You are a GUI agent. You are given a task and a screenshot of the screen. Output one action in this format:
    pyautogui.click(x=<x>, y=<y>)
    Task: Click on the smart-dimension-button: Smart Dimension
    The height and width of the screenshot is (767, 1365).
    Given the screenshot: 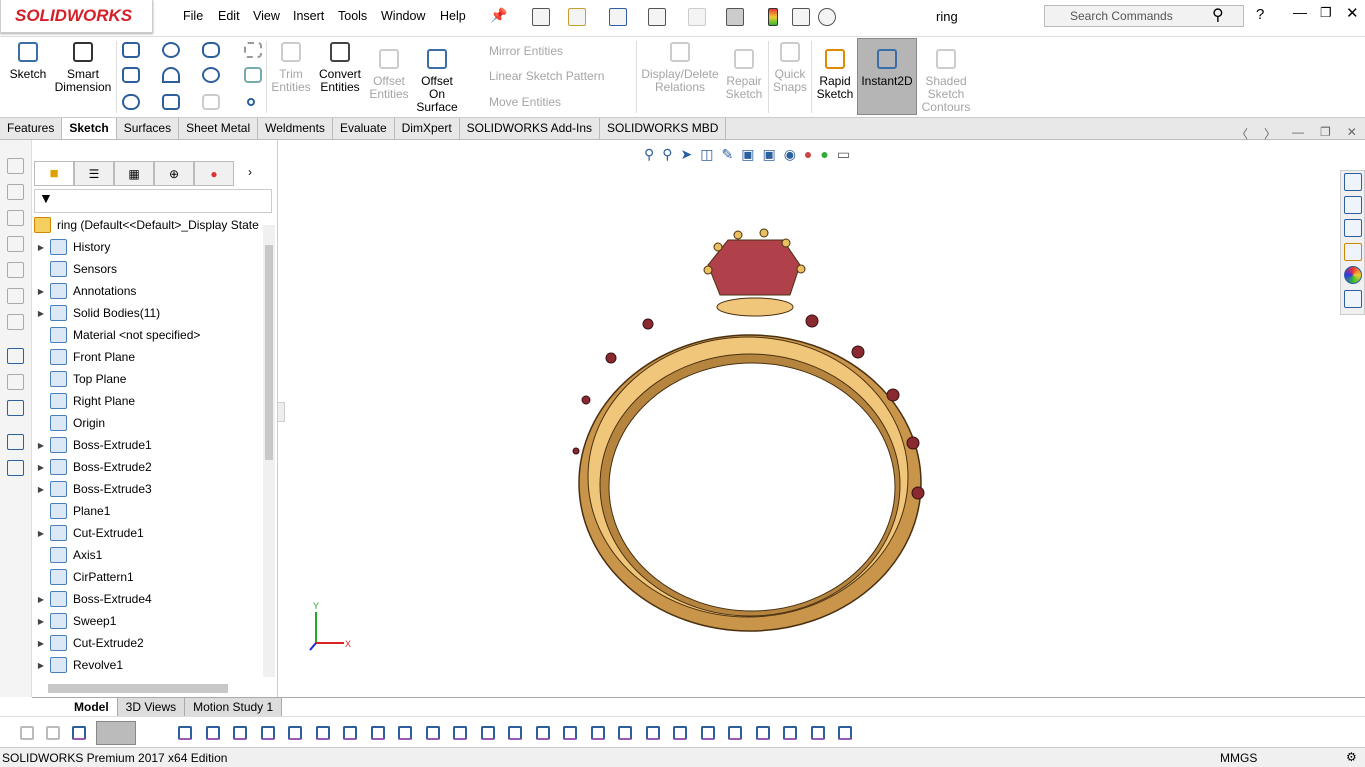 What is the action you would take?
    pyautogui.click(x=83, y=68)
    